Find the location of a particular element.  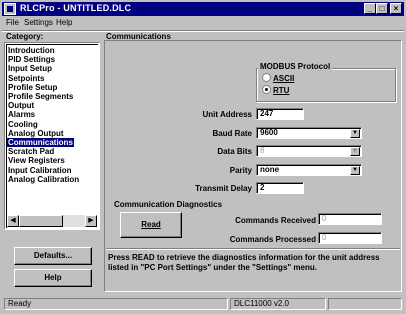

category-item: Profile Segments is located at coordinates (40, 96).